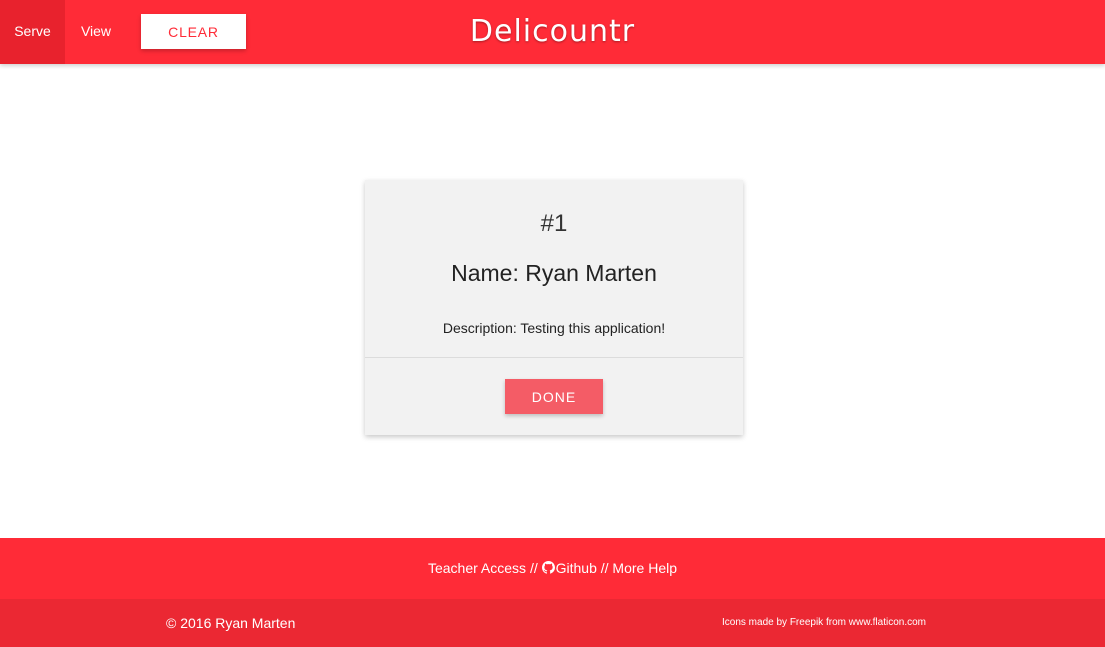 This screenshot has height=647, width=1105. What do you see at coordinates (477, 568) in the screenshot?
I see `teacher-access-link: Teacher Access` at bounding box center [477, 568].